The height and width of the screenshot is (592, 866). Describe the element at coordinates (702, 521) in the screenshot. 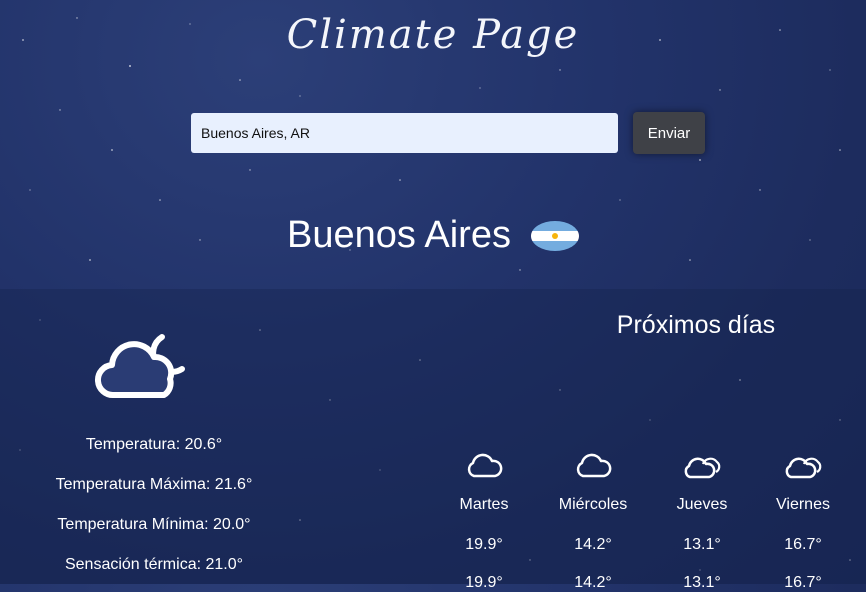

I see `forecast-day: Jueves 13.1° 13.1°` at that location.